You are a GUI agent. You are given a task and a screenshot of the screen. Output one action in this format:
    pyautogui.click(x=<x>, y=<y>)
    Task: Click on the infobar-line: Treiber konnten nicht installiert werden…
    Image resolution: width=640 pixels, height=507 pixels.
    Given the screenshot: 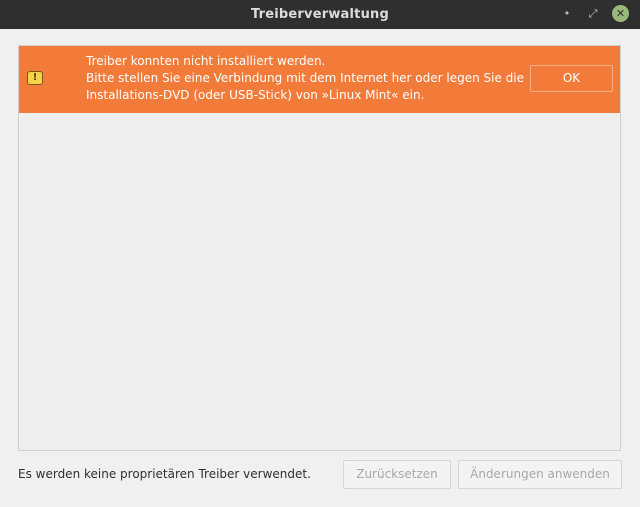 What is the action you would take?
    pyautogui.click(x=206, y=61)
    